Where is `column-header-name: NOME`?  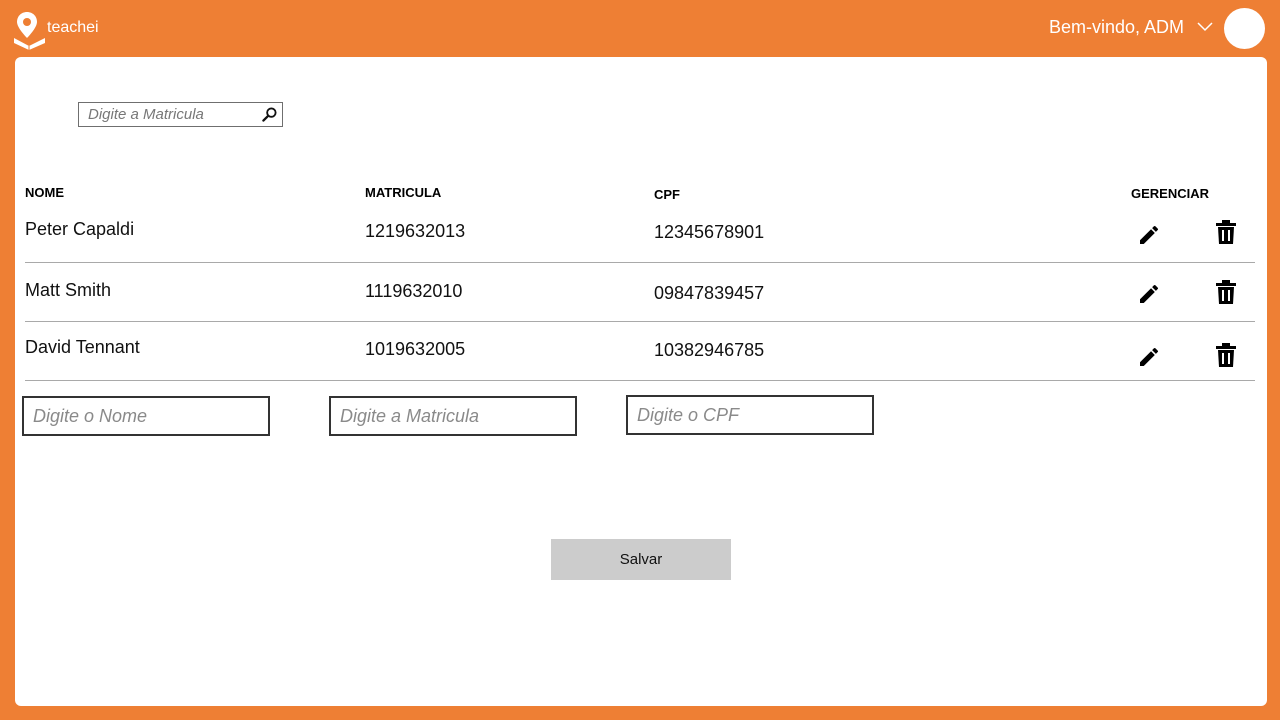 column-header-name: NOME is located at coordinates (44, 192).